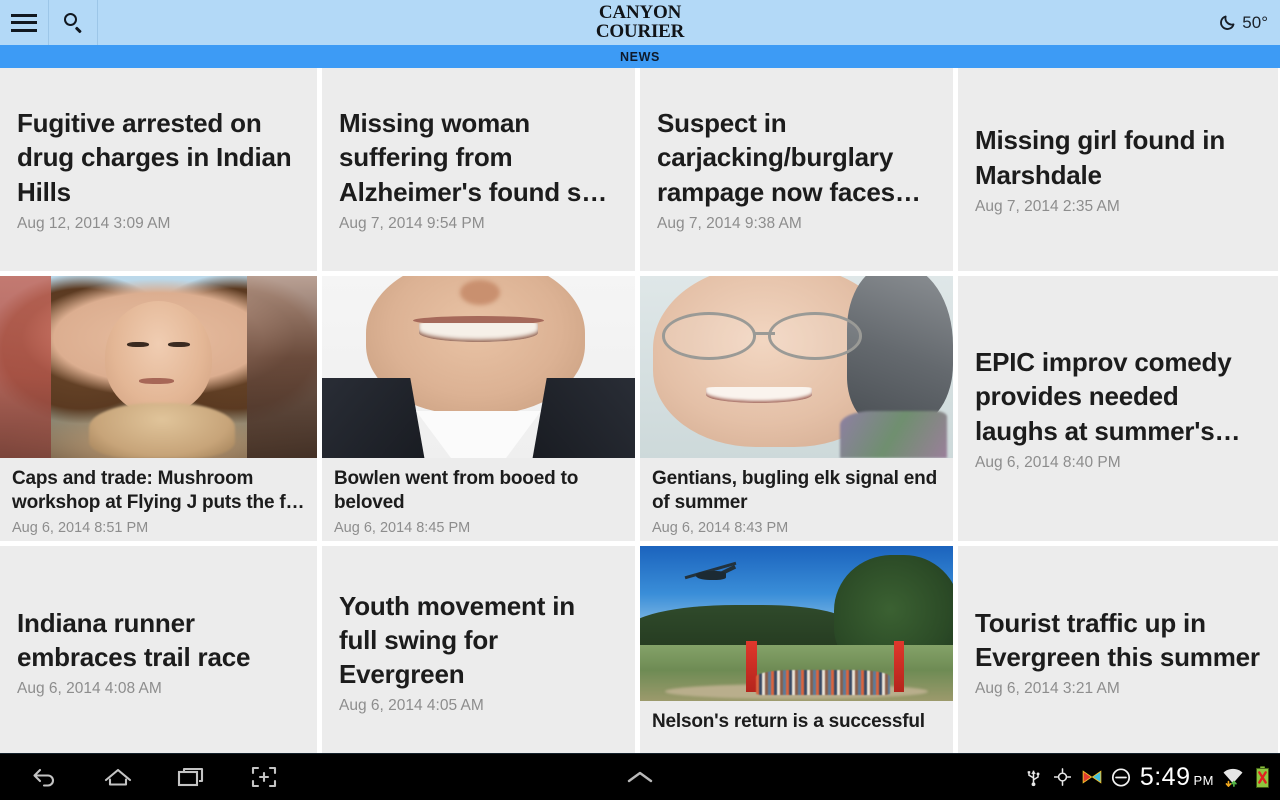 Image resolution: width=1280 pixels, height=800 pixels. I want to click on article-headline: Missing girl found in Marshdale, so click(1100, 157).